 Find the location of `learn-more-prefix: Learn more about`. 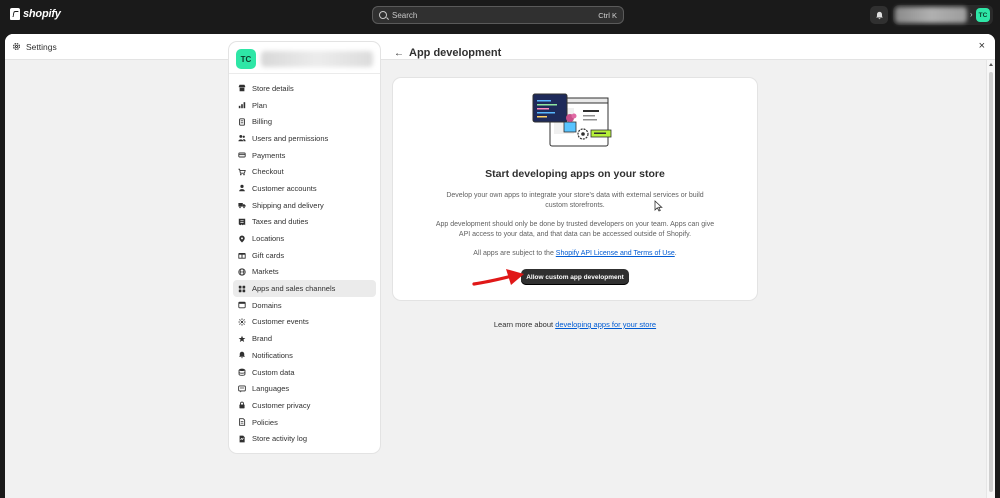

learn-more-prefix: Learn more about is located at coordinates (524, 324).